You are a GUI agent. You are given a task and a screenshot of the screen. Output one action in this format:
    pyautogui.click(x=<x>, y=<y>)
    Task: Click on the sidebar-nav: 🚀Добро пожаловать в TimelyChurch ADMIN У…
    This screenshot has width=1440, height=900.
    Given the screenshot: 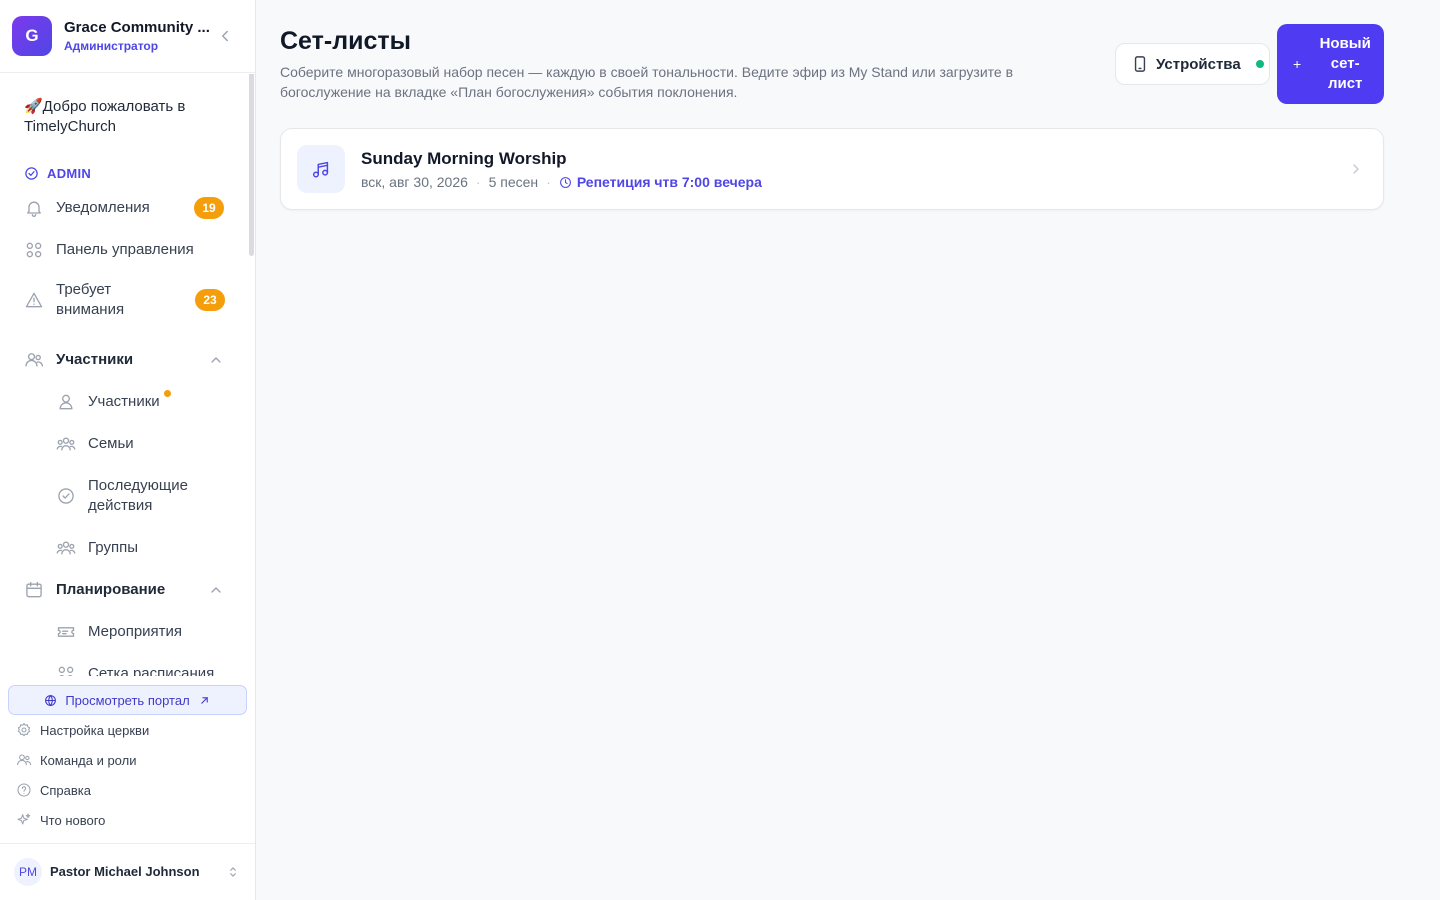 What is the action you would take?
    pyautogui.click(x=127, y=375)
    